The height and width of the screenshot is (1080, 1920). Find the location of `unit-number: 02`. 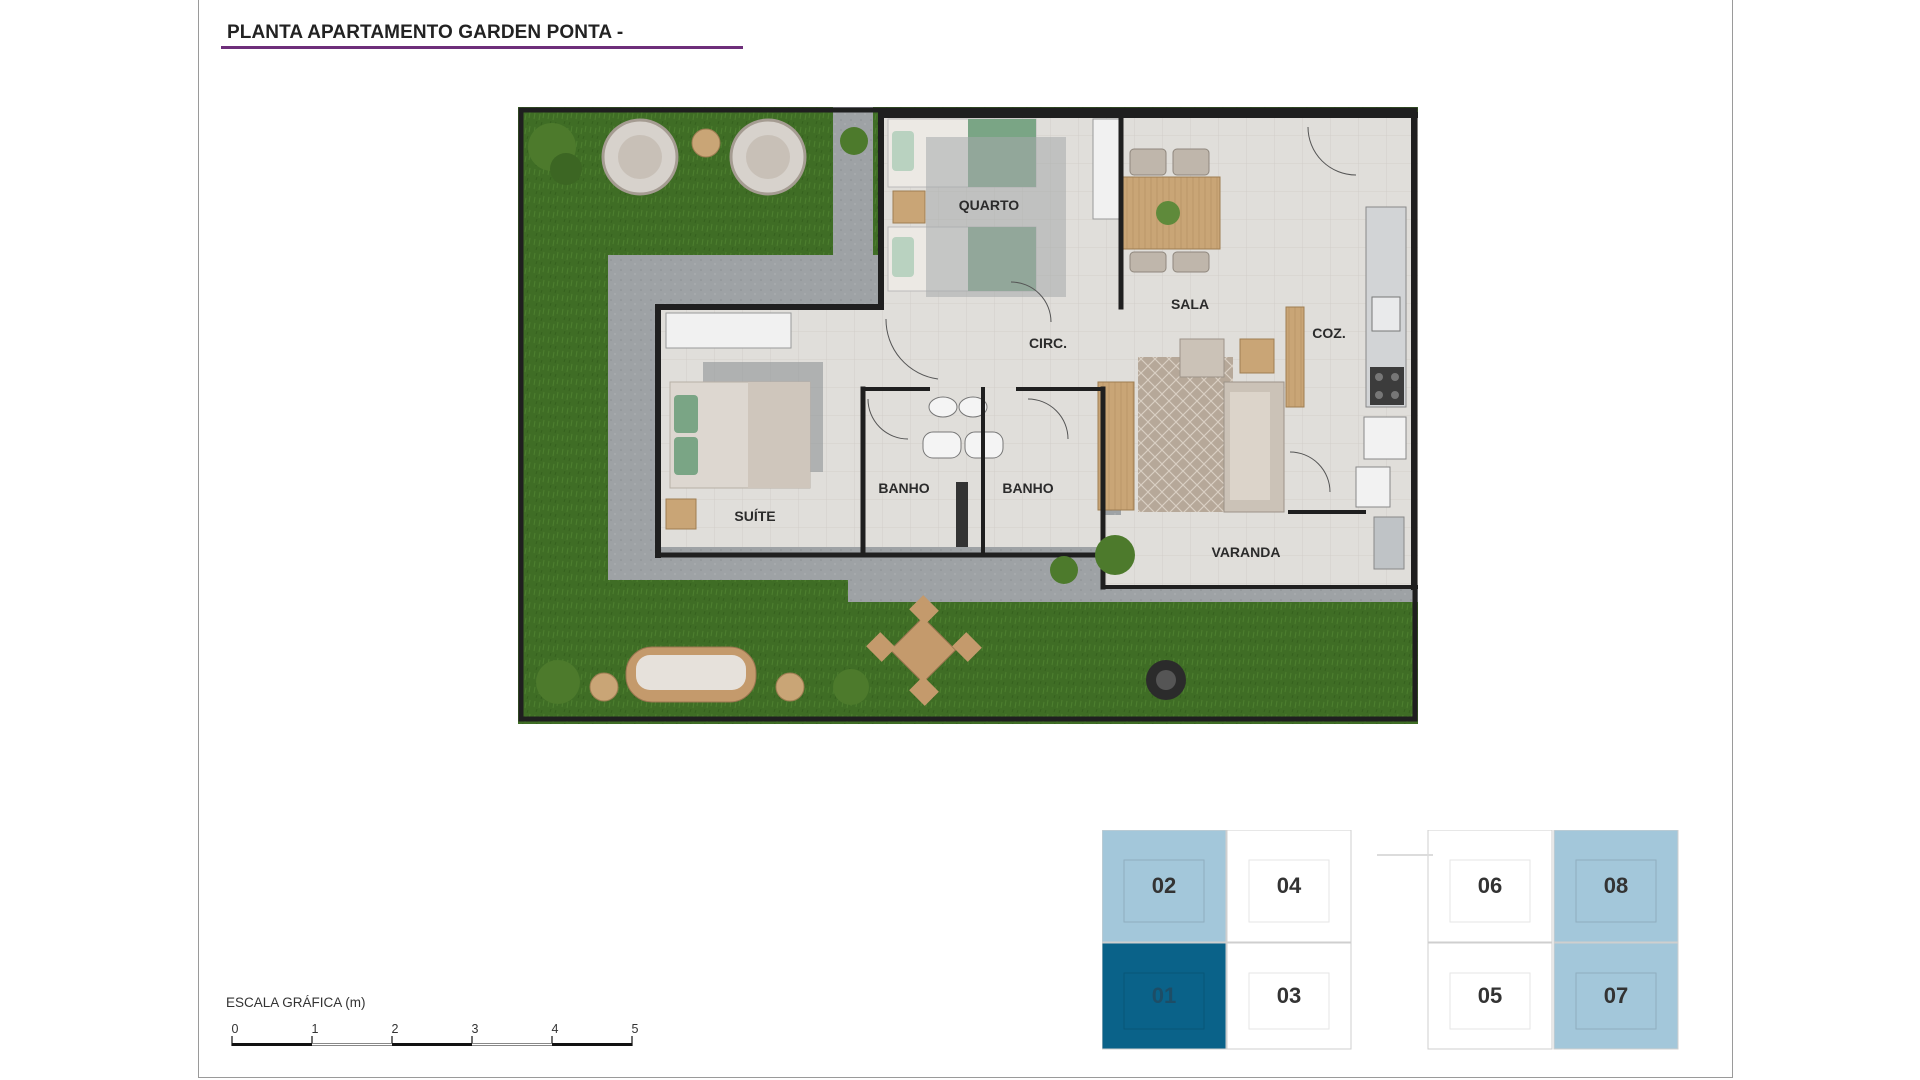

unit-number: 02 is located at coordinates (1164, 885).